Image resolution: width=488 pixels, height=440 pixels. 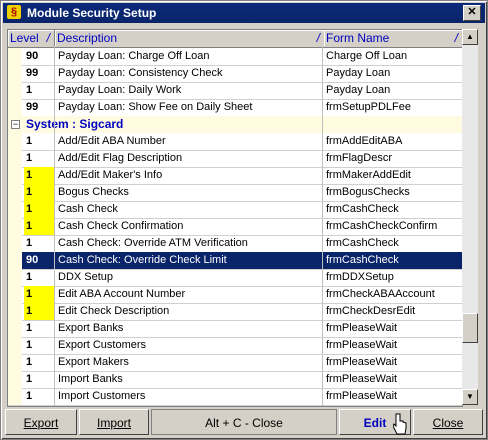 What do you see at coordinates (235, 176) in the screenshot?
I see `table-row: 1 Add/Edit Maker's Info frmMakerAddEdit` at bounding box center [235, 176].